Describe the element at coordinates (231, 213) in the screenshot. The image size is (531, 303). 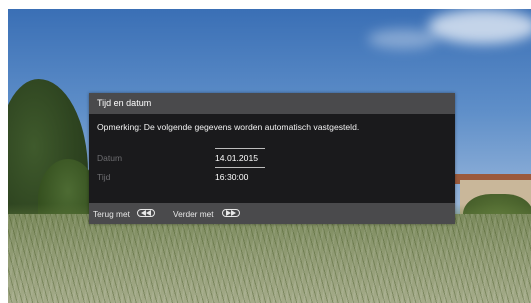
I see `fast-forward-icon` at that location.